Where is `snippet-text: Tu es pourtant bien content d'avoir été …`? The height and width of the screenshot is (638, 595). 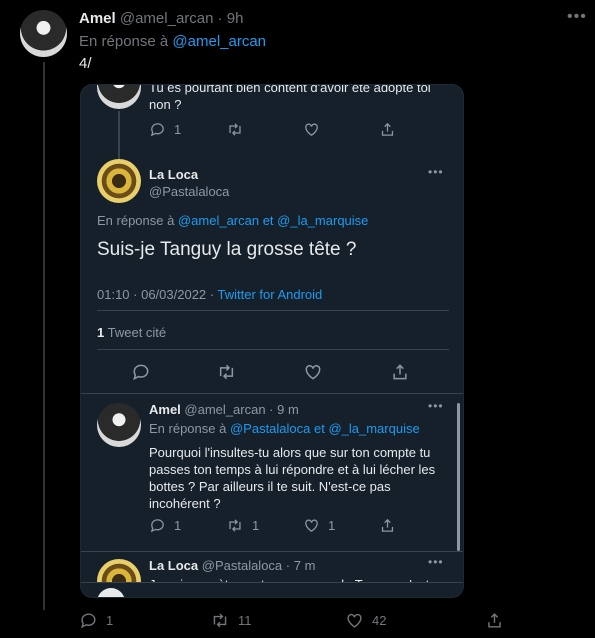 snippet-text: Tu es pourtant bien content d'avoir été … is located at coordinates (290, 98).